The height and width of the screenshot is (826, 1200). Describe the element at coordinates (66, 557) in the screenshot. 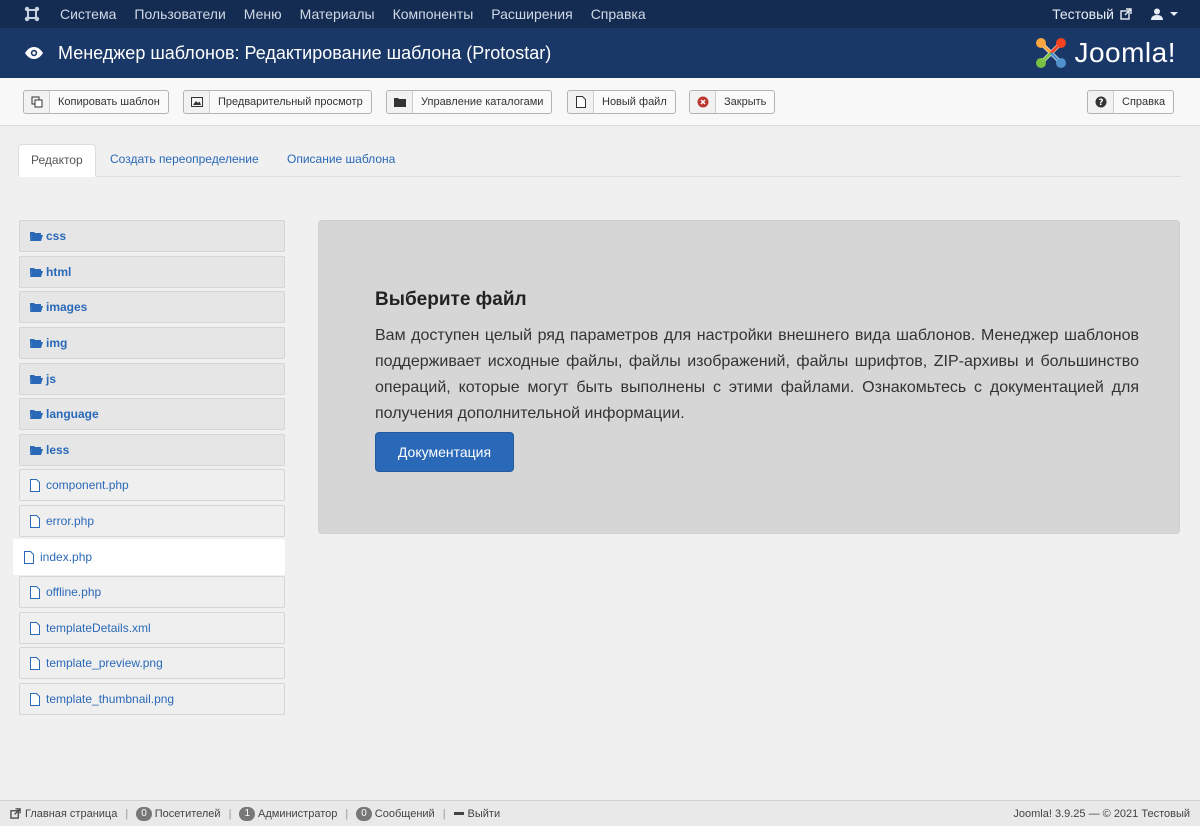

I see `tree-item-label: index.php` at that location.